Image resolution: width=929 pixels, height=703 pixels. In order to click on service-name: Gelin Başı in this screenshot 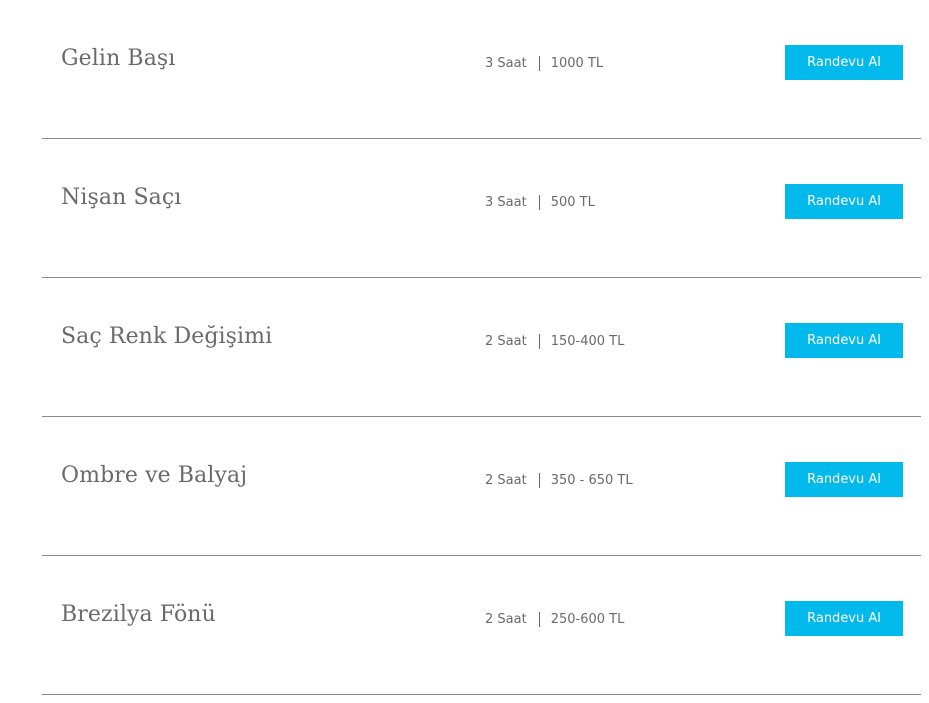, I will do `click(118, 58)`.